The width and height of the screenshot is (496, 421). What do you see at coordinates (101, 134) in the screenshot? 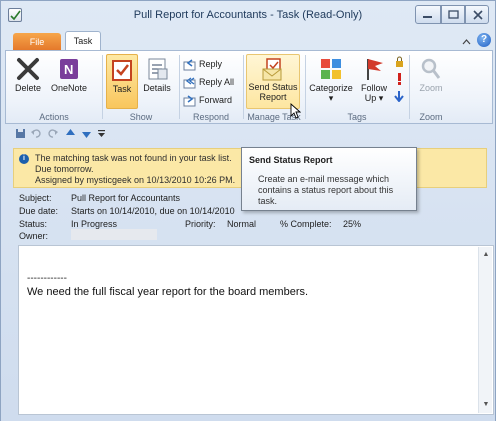
I see `customize-toolbar-icon` at bounding box center [101, 134].